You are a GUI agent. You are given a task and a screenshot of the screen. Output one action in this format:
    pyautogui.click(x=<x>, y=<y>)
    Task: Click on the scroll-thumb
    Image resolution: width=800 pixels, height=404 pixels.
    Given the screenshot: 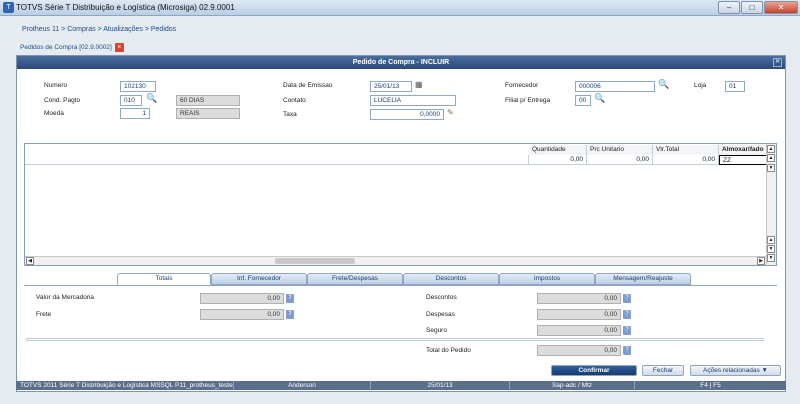 What is the action you would take?
    pyautogui.click(x=315, y=261)
    